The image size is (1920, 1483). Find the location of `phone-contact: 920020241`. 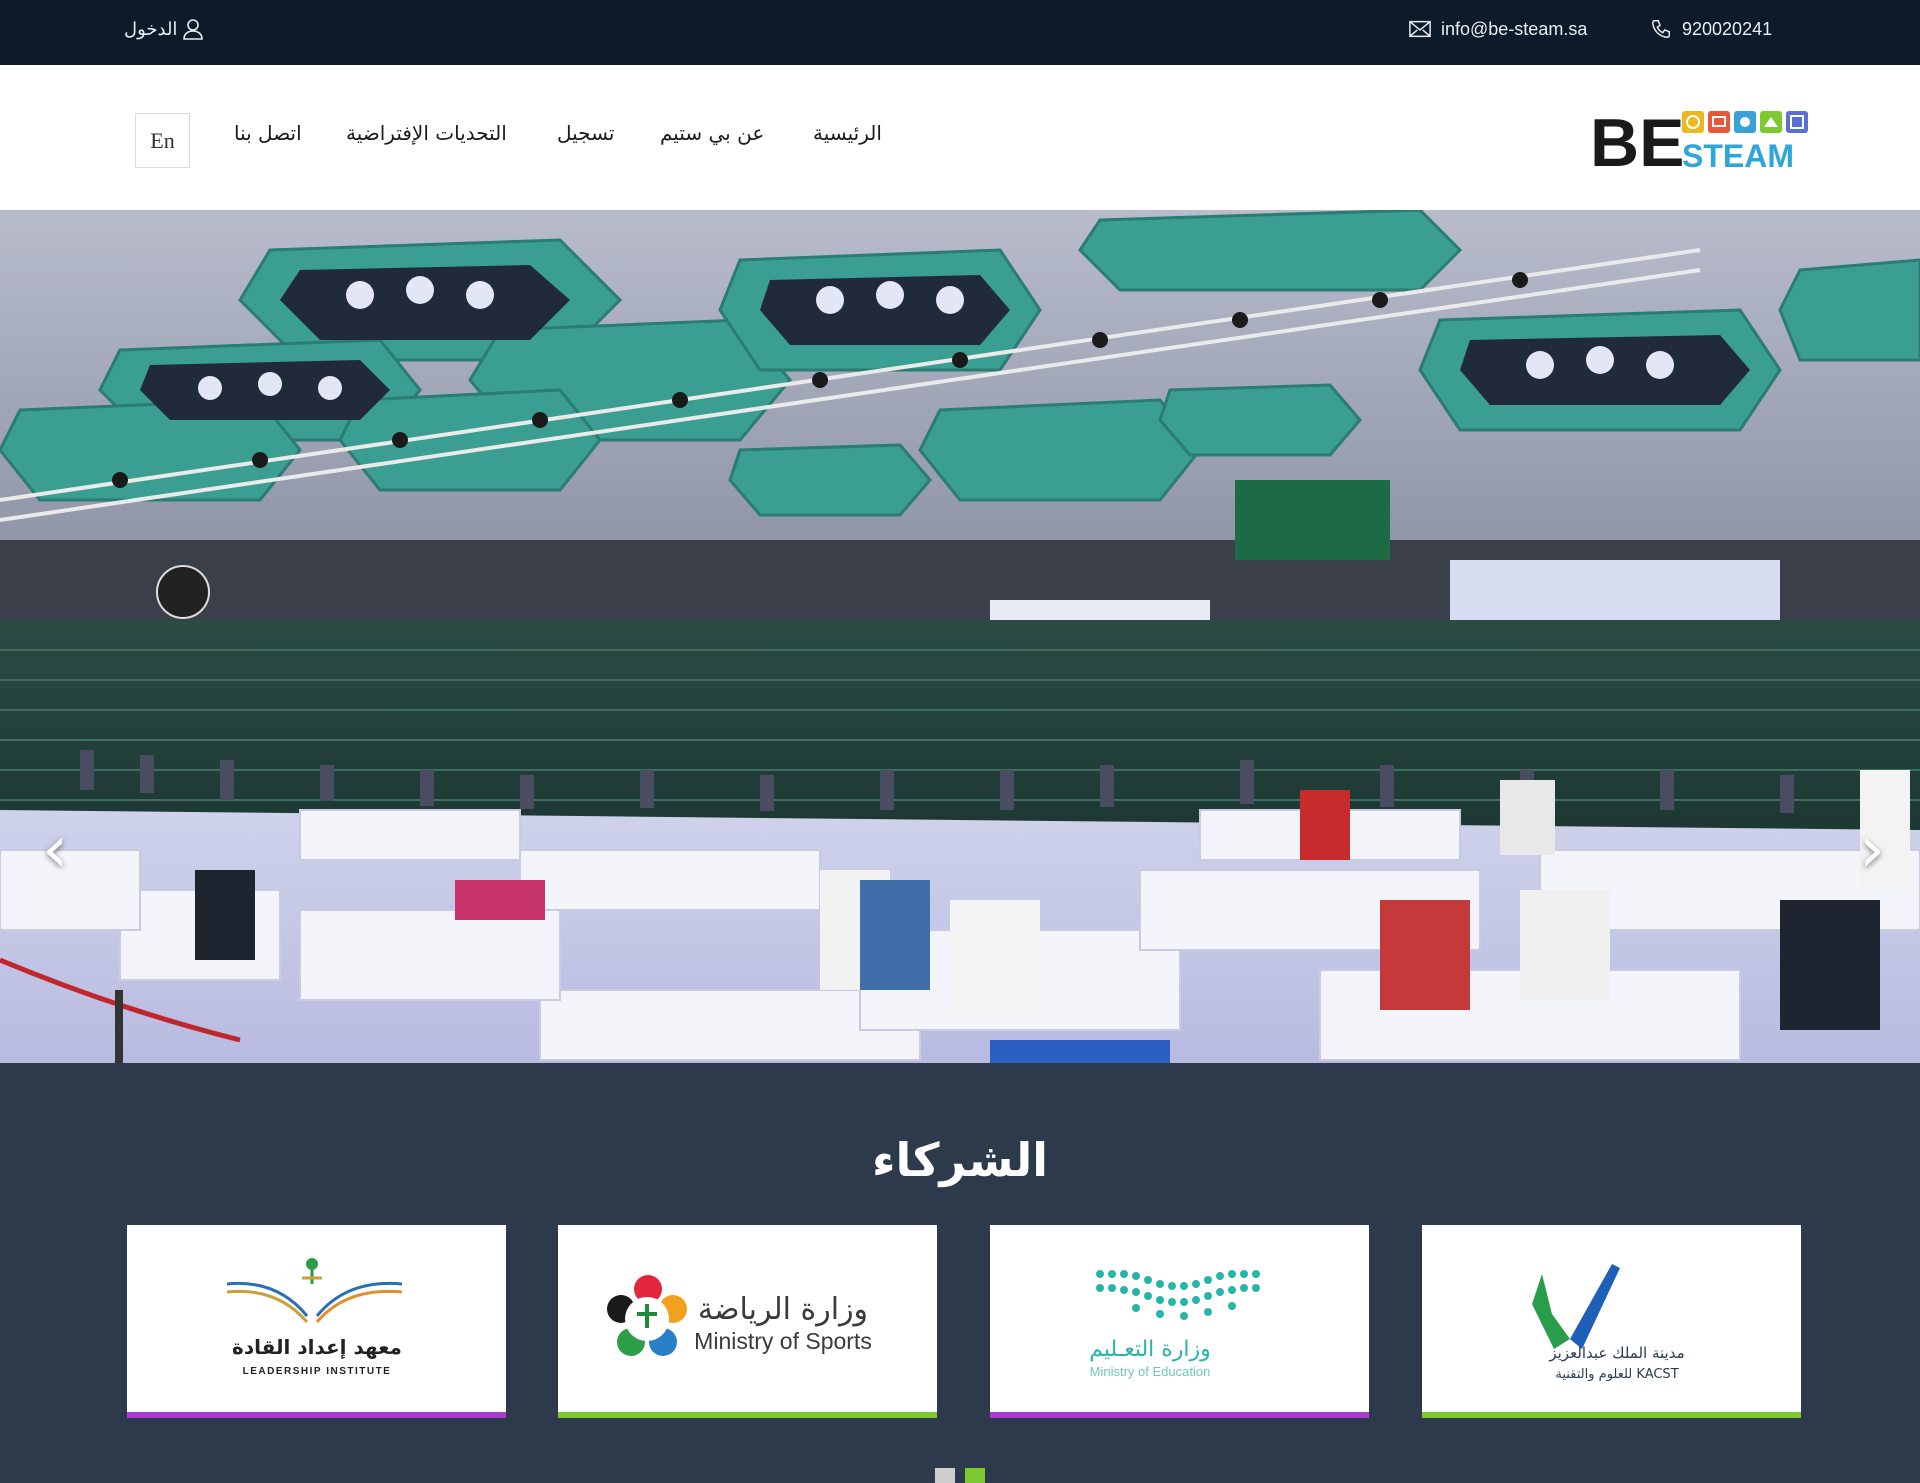

phone-contact: 920020241 is located at coordinates (1711, 29).